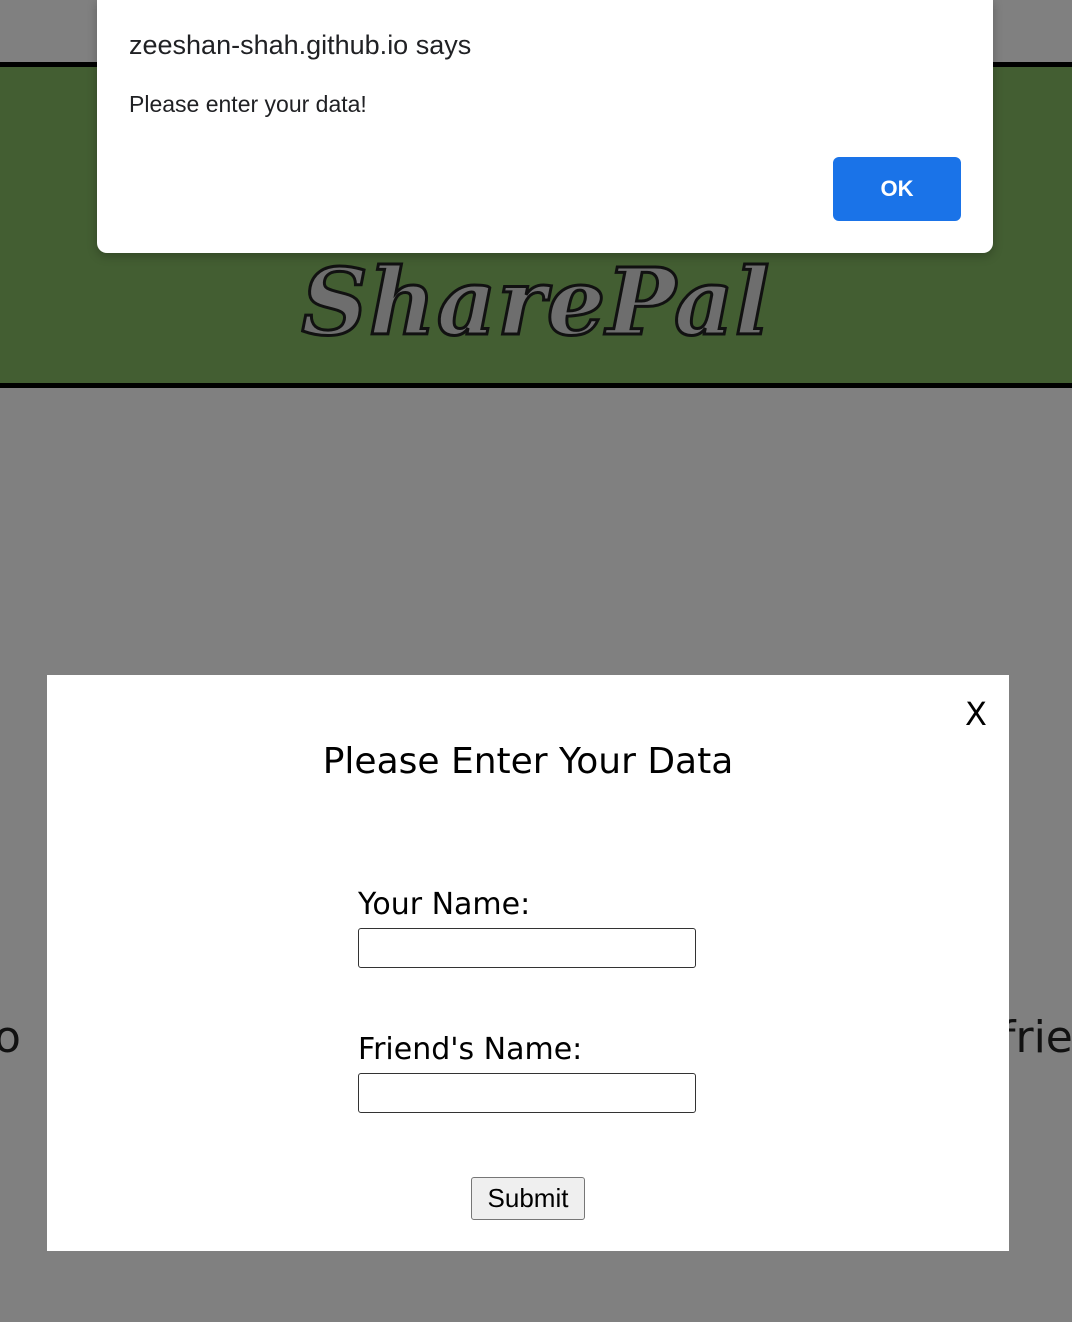 This screenshot has height=1322, width=1072. What do you see at coordinates (10, 1037) in the screenshot?
I see `background-text-left: o` at bounding box center [10, 1037].